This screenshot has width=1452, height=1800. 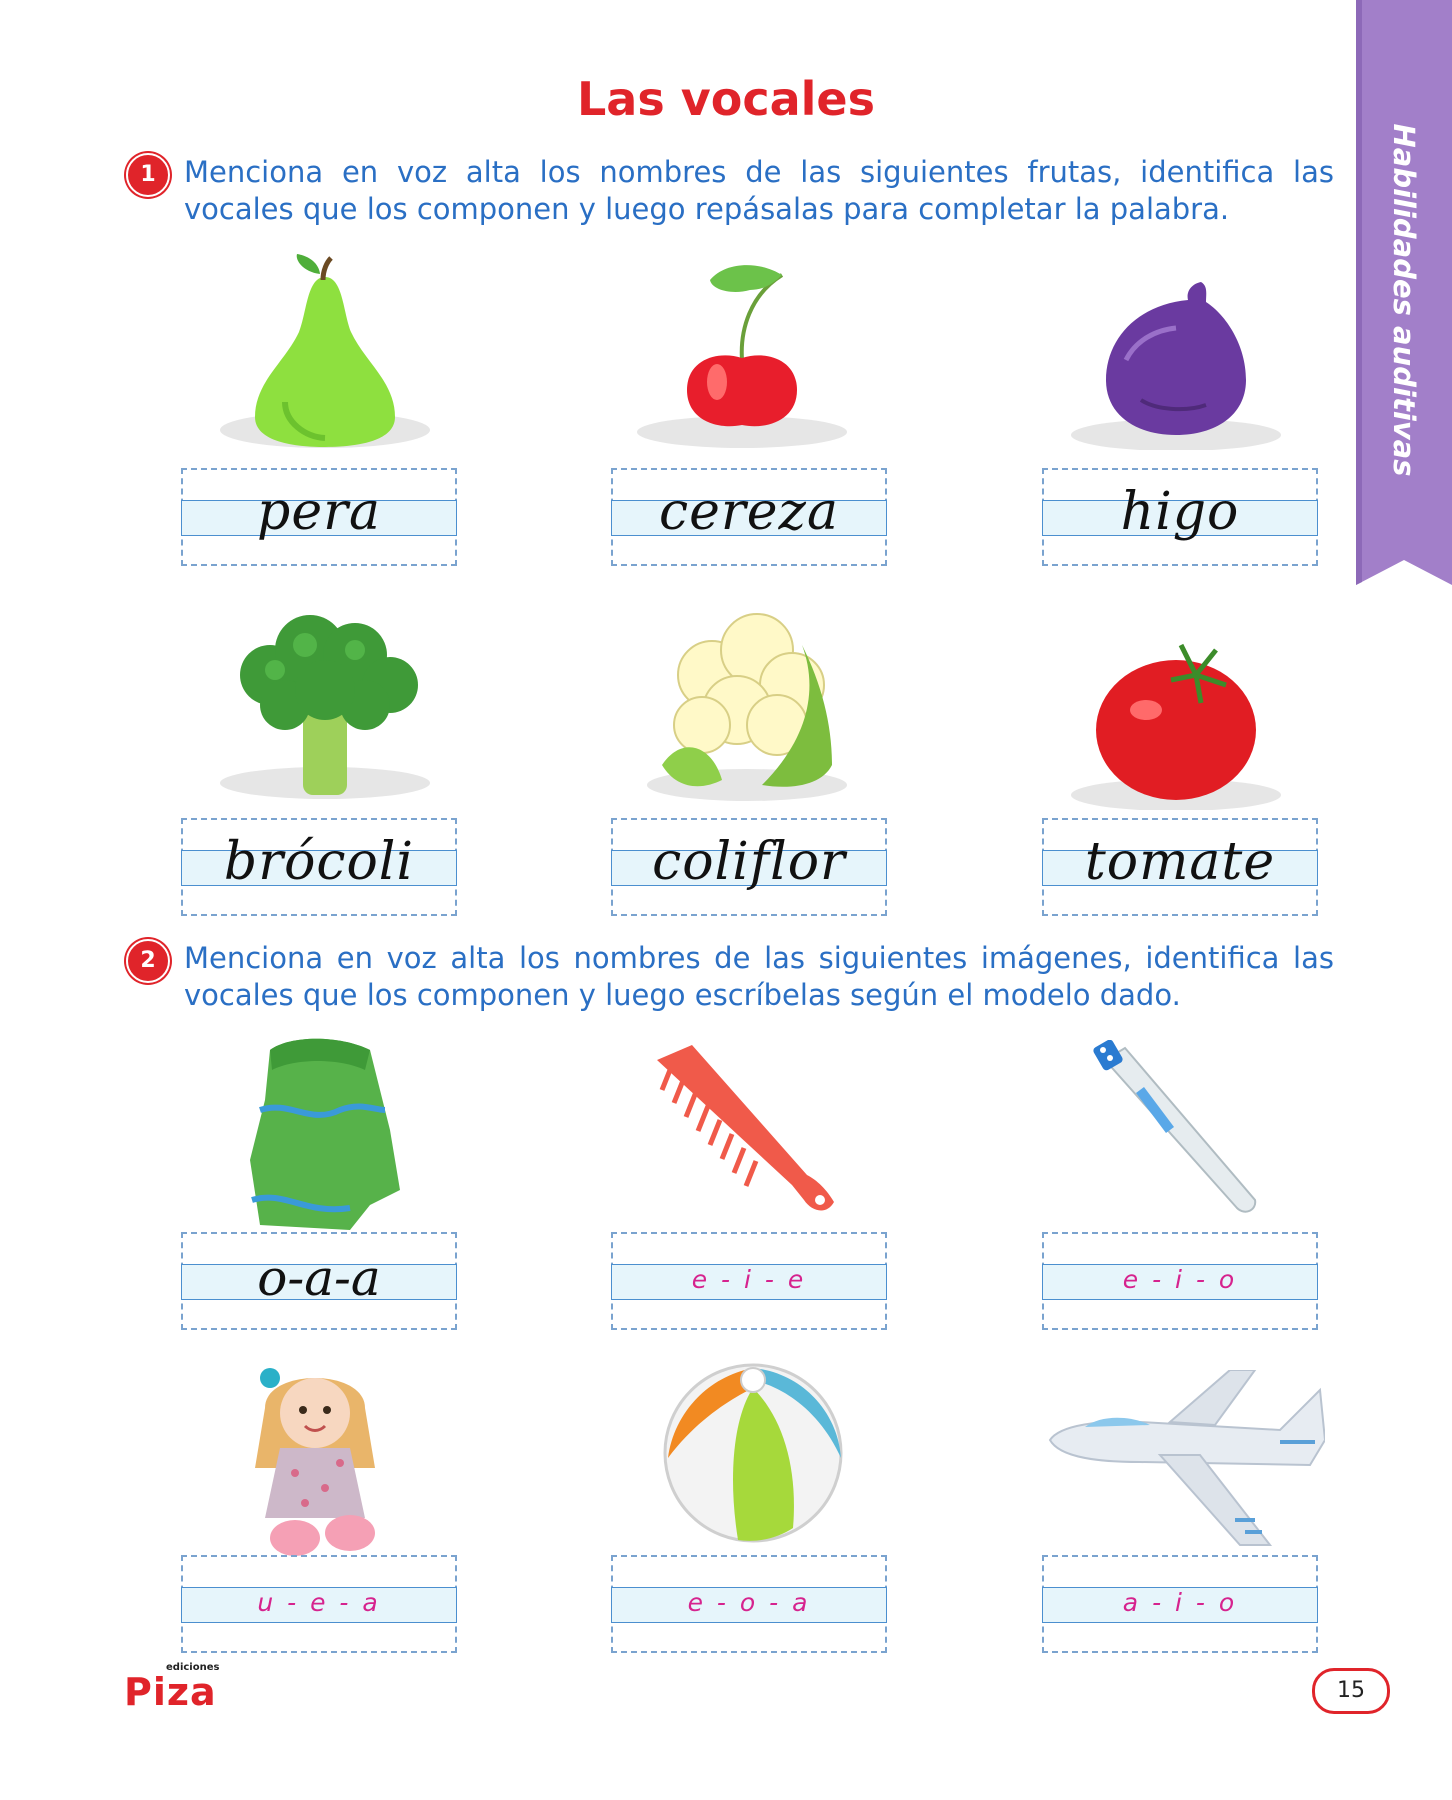 I want to click on fig-picture, so click(x=1176, y=366).